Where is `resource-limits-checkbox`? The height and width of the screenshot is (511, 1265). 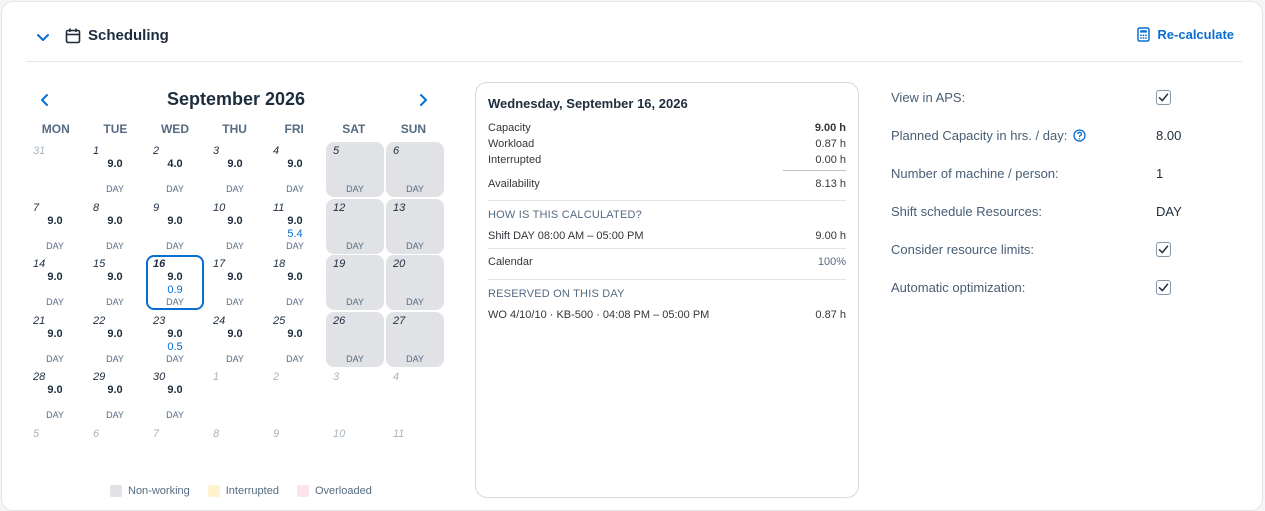
resource-limits-checkbox is located at coordinates (1163, 249).